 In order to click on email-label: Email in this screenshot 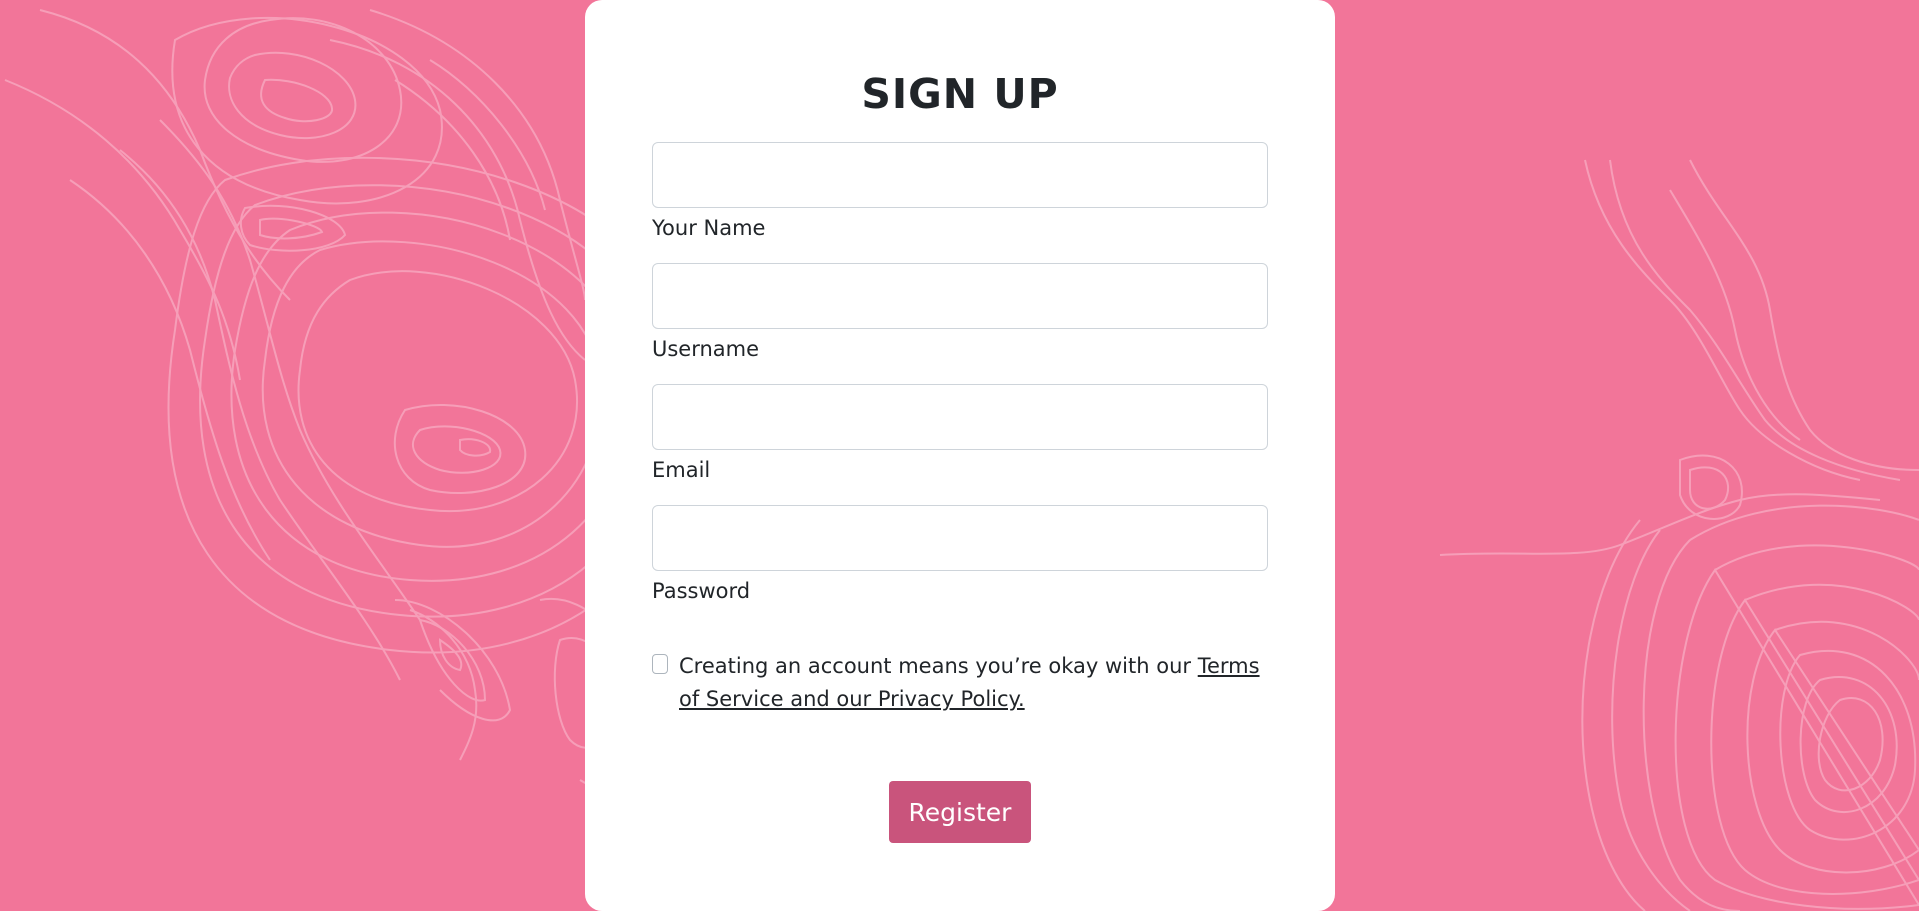, I will do `click(681, 470)`.